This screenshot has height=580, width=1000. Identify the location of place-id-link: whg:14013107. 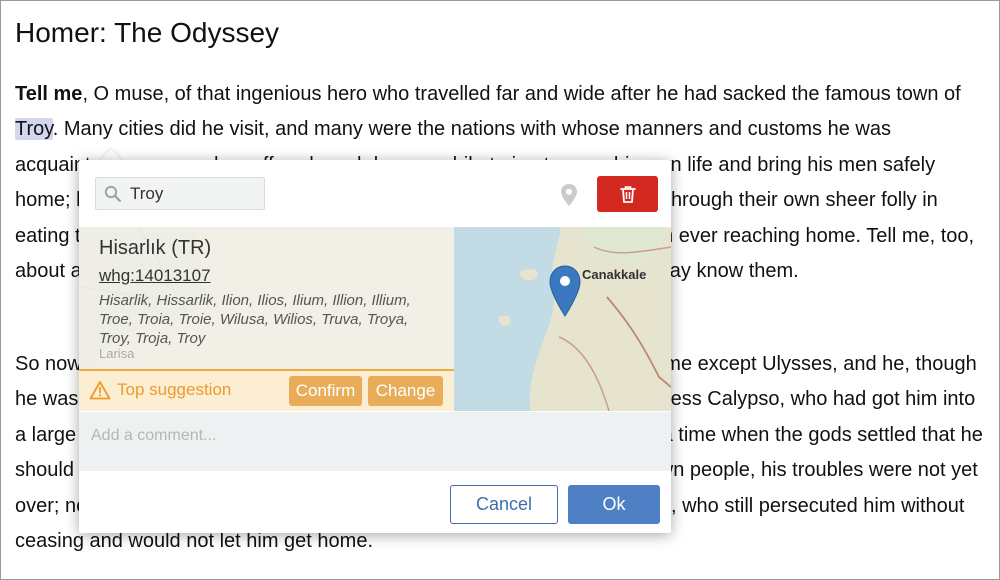
(155, 276).